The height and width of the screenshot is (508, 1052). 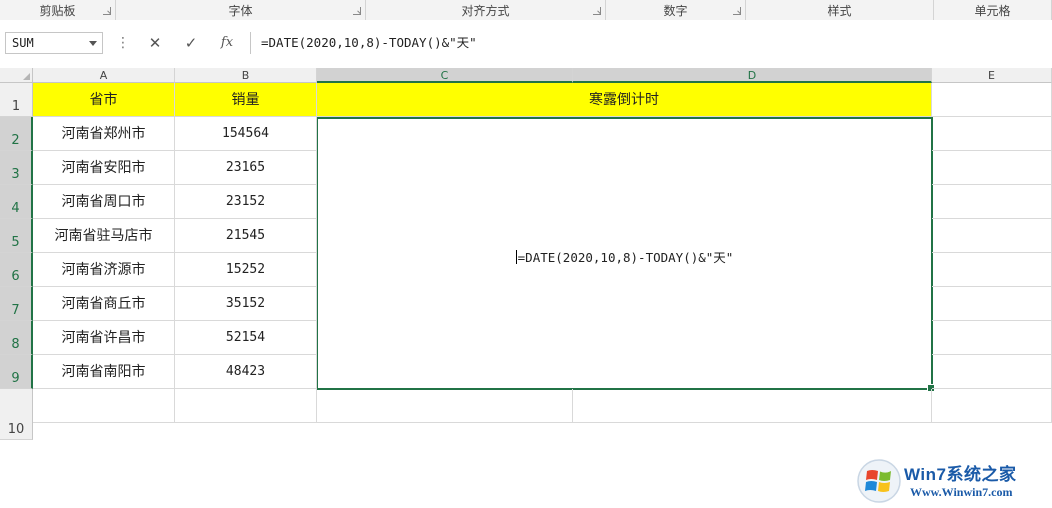 What do you see at coordinates (246, 372) in the screenshot?
I see `cell-sales: 48423` at bounding box center [246, 372].